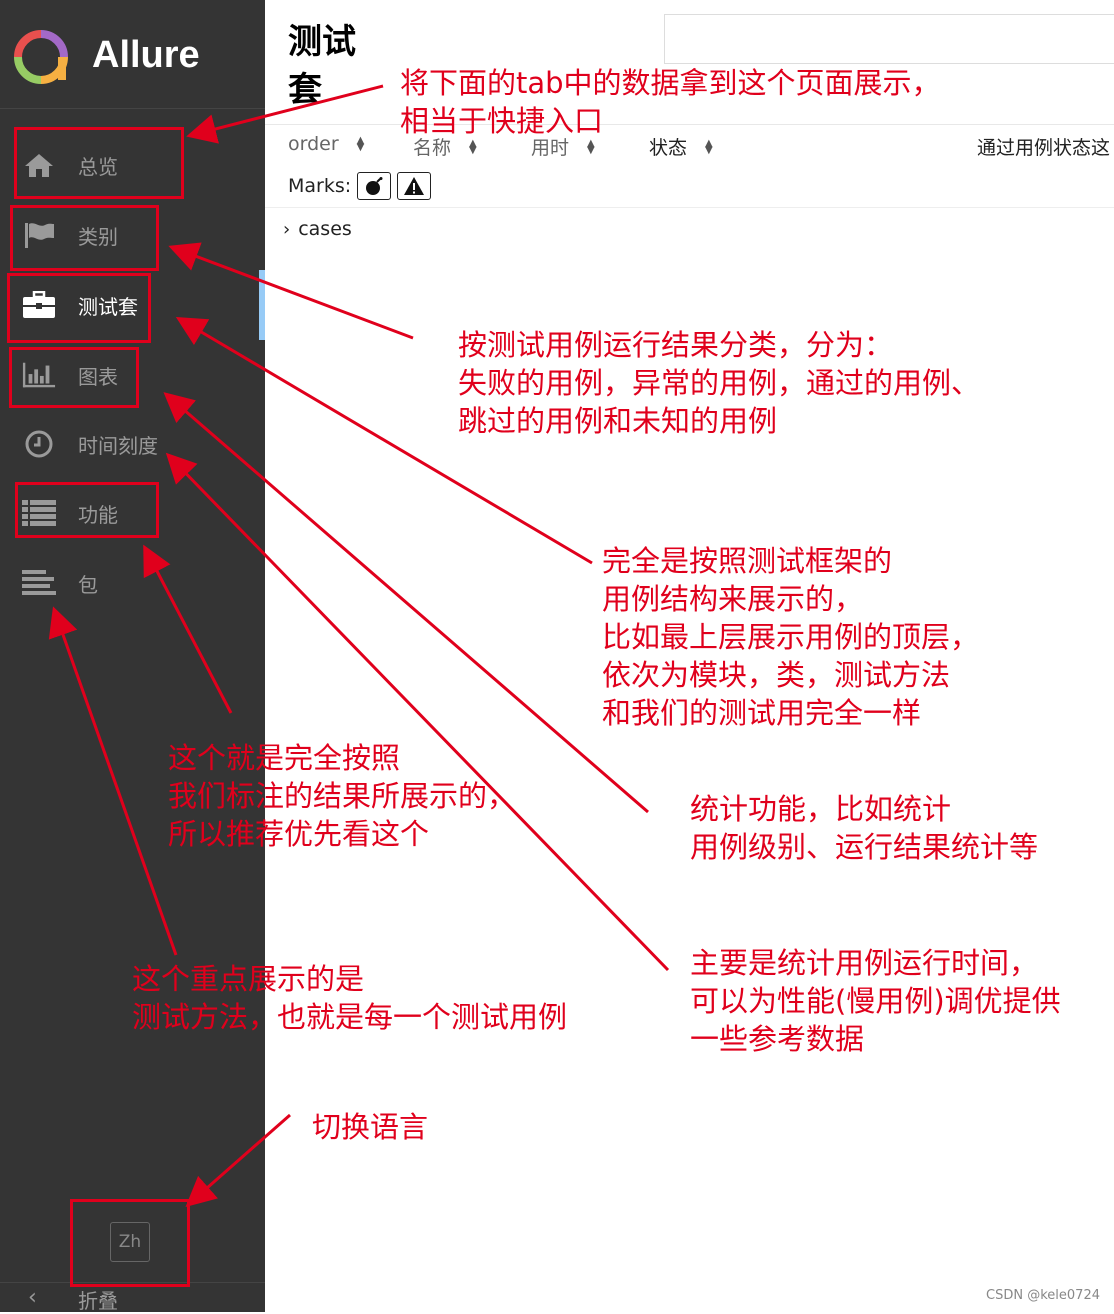 This screenshot has height=1314, width=1114. What do you see at coordinates (762, 713) in the screenshot?
I see `annotation-line: 和我们的测试用完全一样` at bounding box center [762, 713].